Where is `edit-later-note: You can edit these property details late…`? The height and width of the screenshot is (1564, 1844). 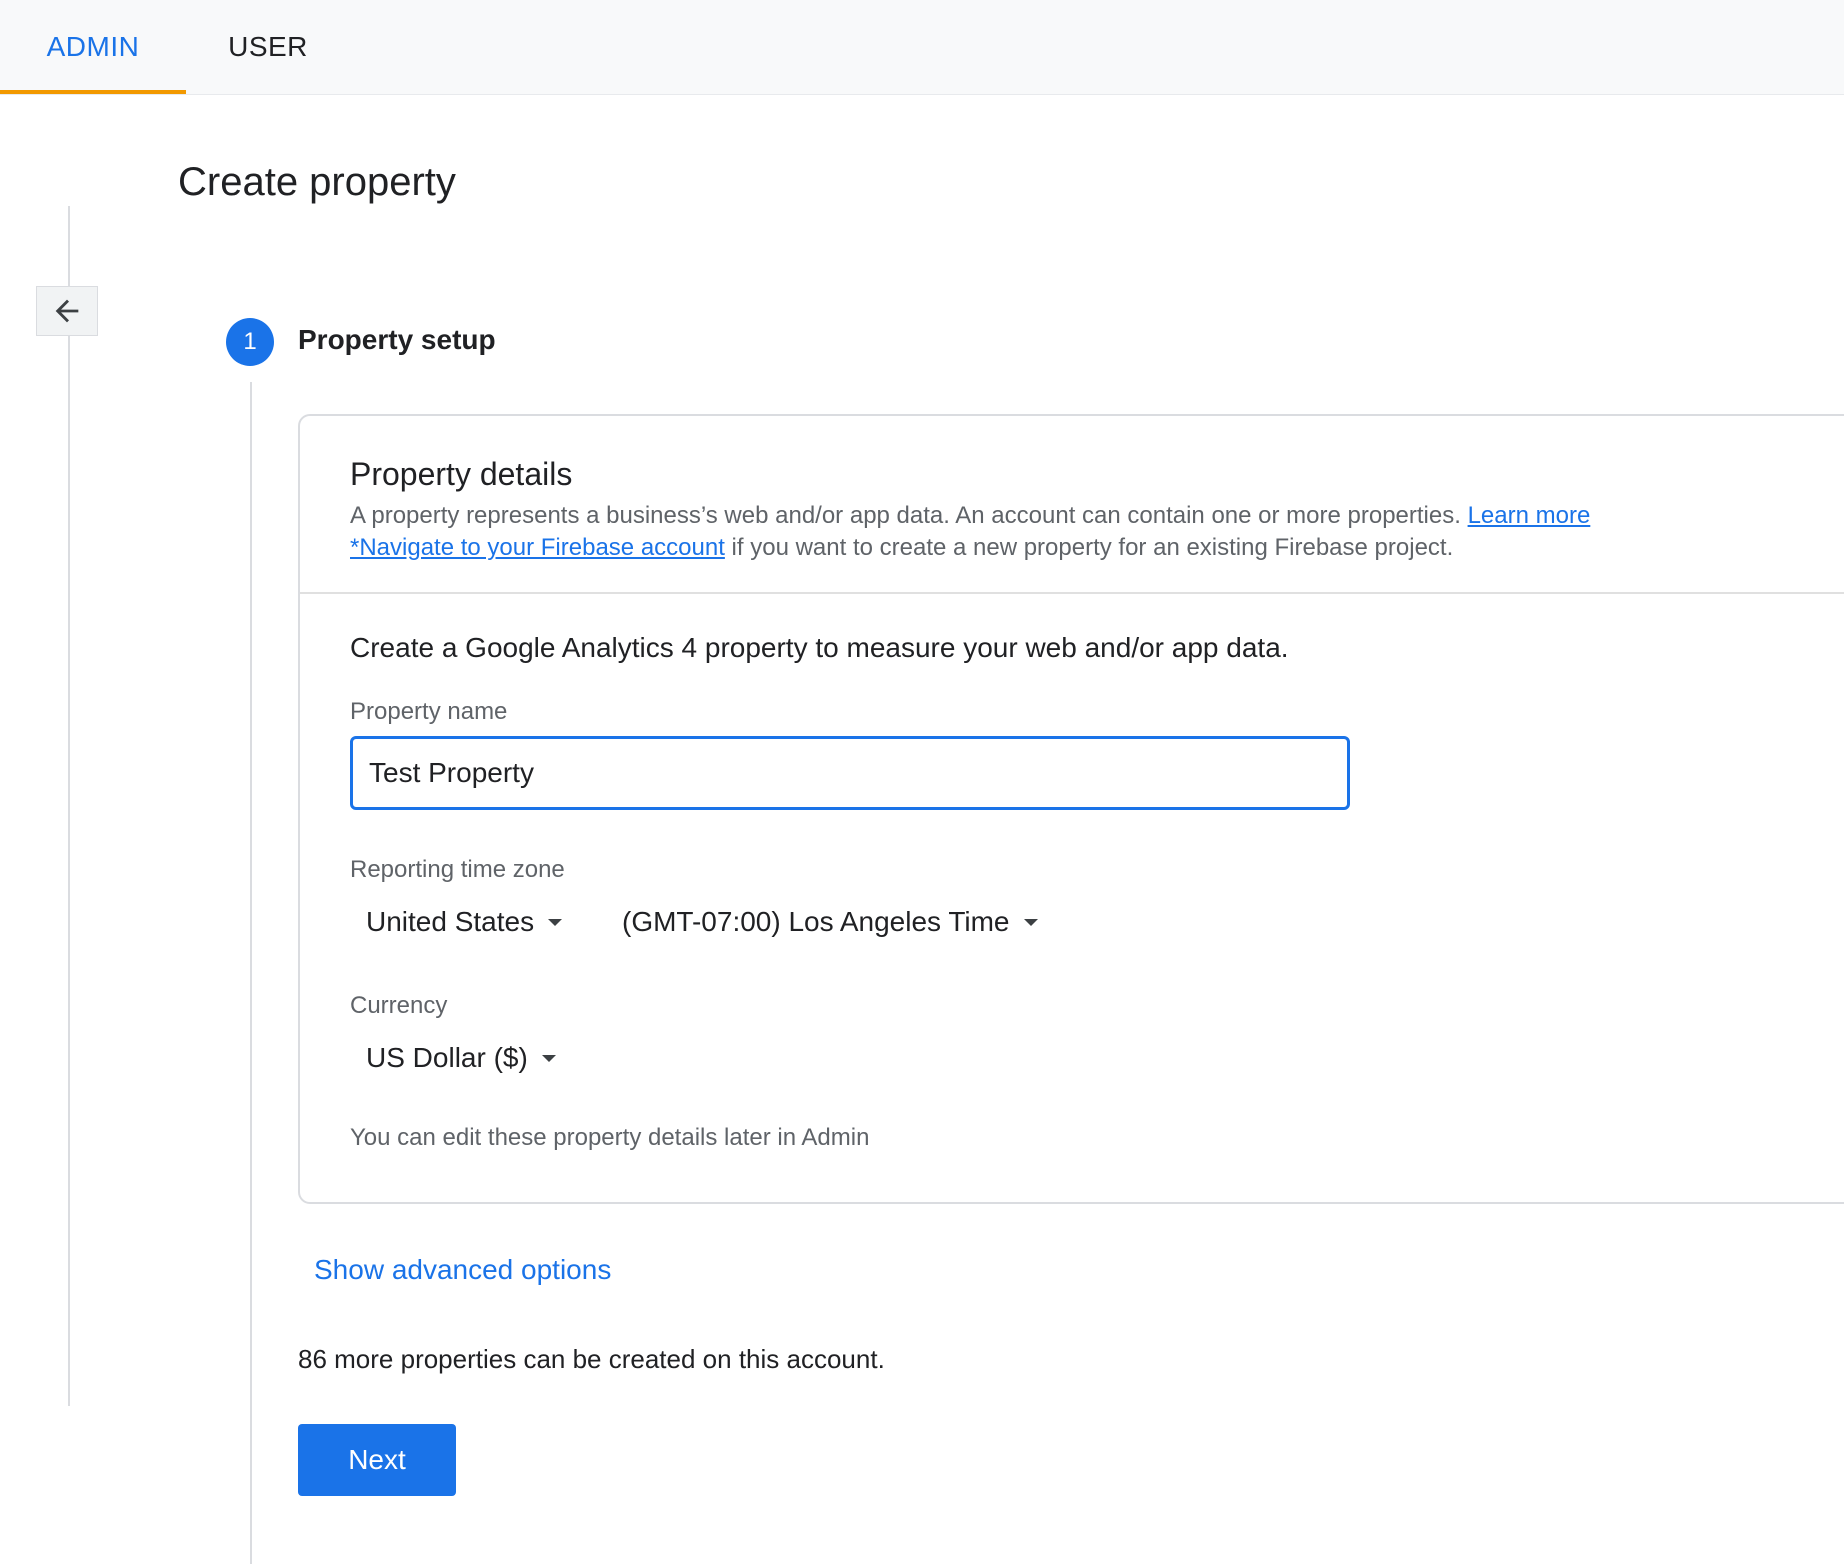
edit-later-note: You can edit these property details late… is located at coordinates (610, 1137).